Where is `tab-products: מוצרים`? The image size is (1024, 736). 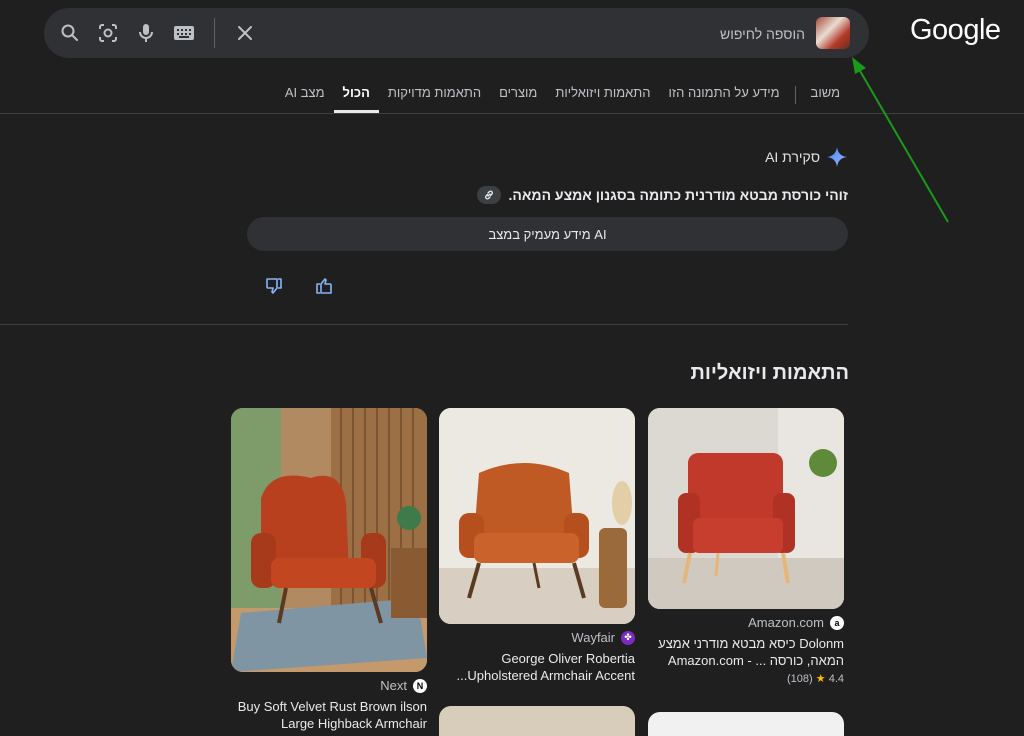 tab-products: מוצרים is located at coordinates (518, 99).